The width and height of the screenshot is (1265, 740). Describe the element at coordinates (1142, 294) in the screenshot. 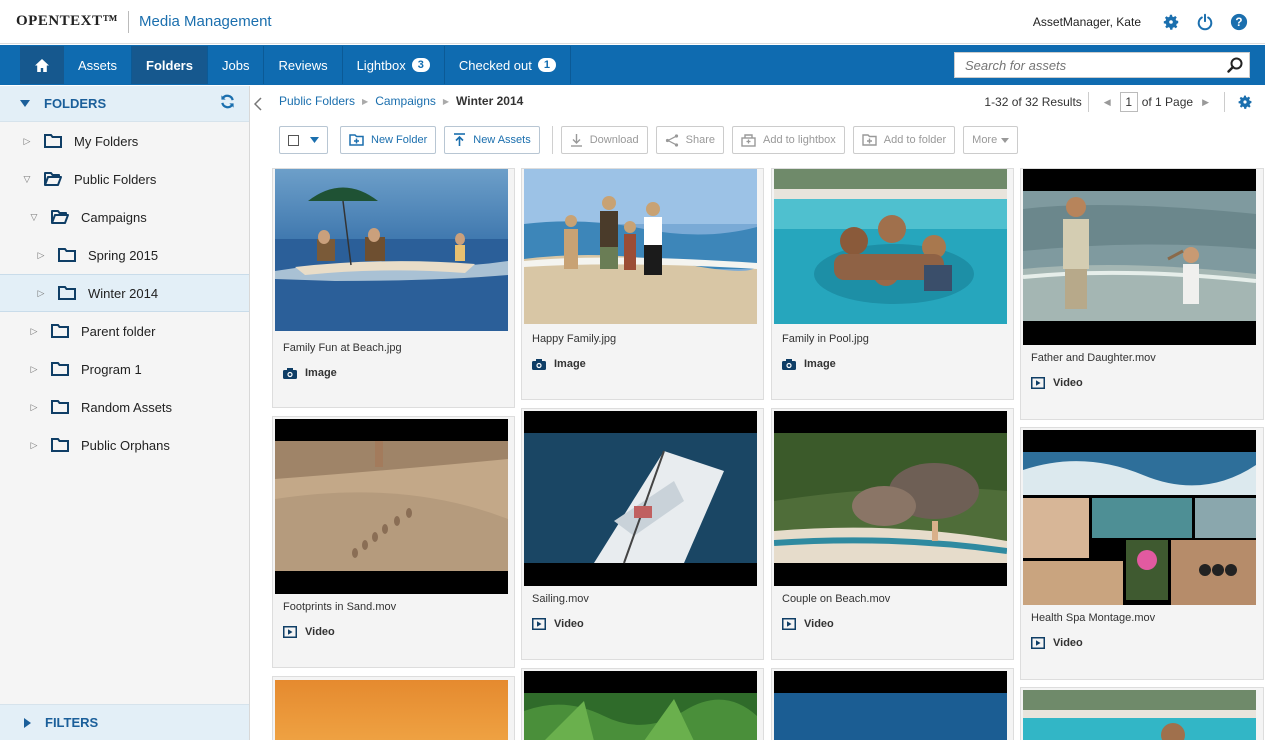

I see `asset-card: Father and Daughter.mov Video` at that location.